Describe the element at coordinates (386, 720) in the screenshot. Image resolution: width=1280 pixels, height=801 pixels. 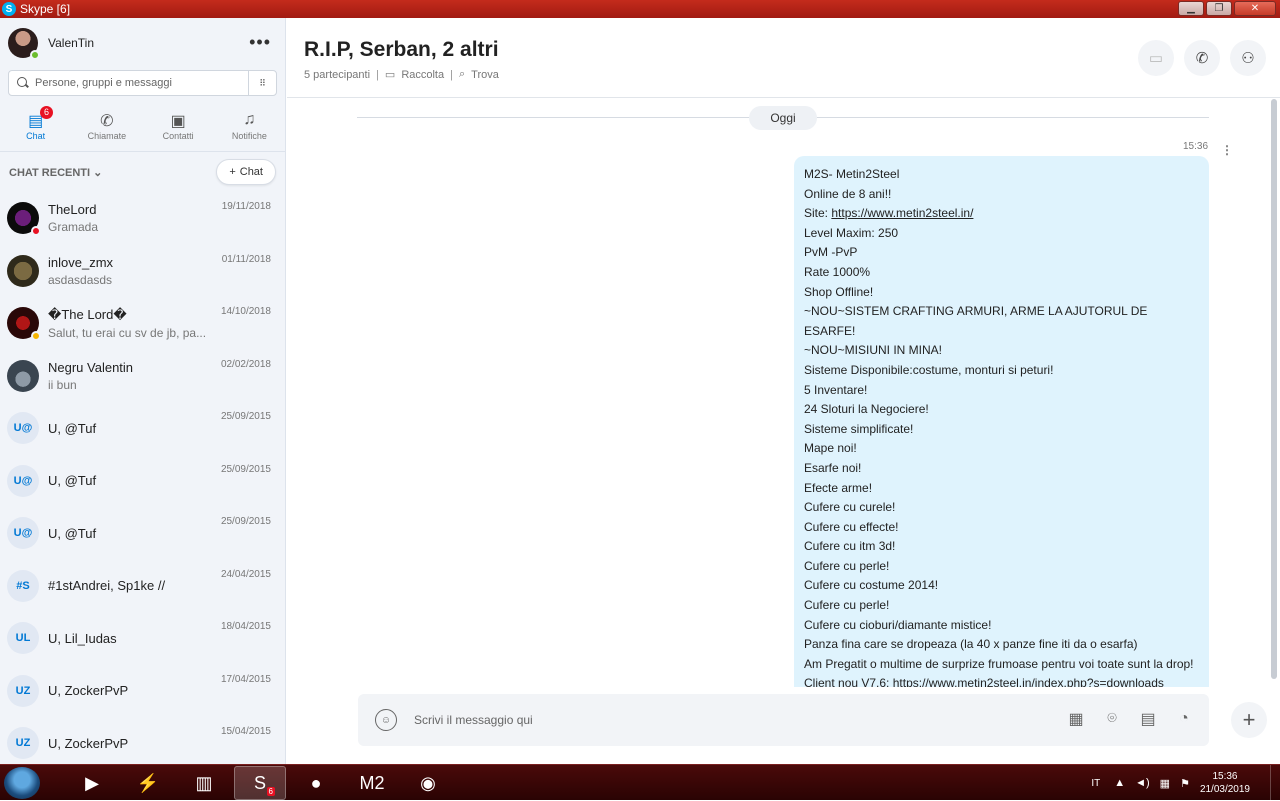
I see `emoji-icon: ☺` at that location.